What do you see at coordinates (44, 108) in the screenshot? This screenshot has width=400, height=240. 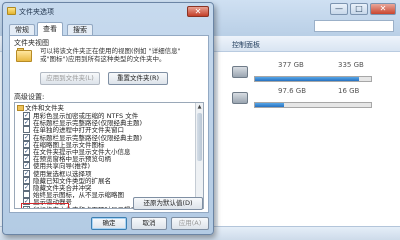 I see `tree-root-label: 文件和文件夹` at bounding box center [44, 108].